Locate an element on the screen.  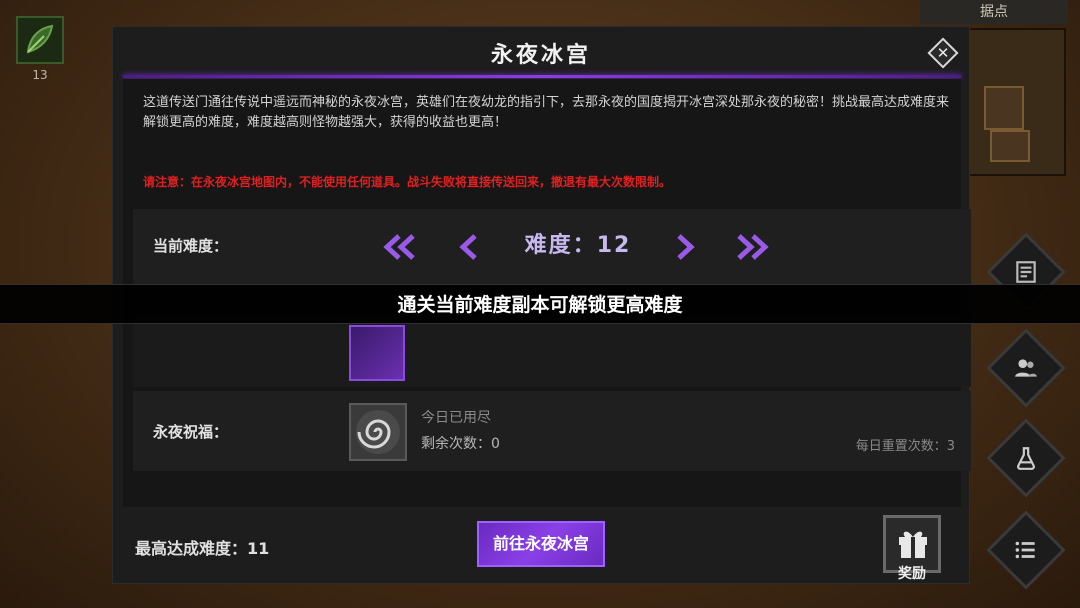
friends-icon is located at coordinates (1026, 368).